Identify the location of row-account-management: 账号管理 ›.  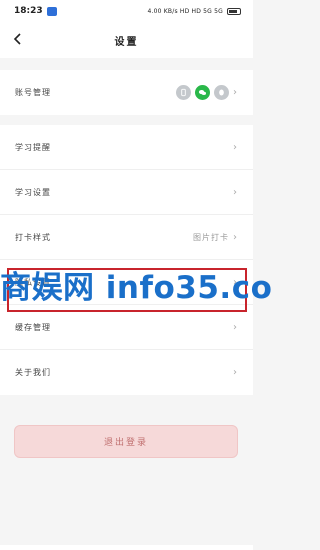
(126, 92).